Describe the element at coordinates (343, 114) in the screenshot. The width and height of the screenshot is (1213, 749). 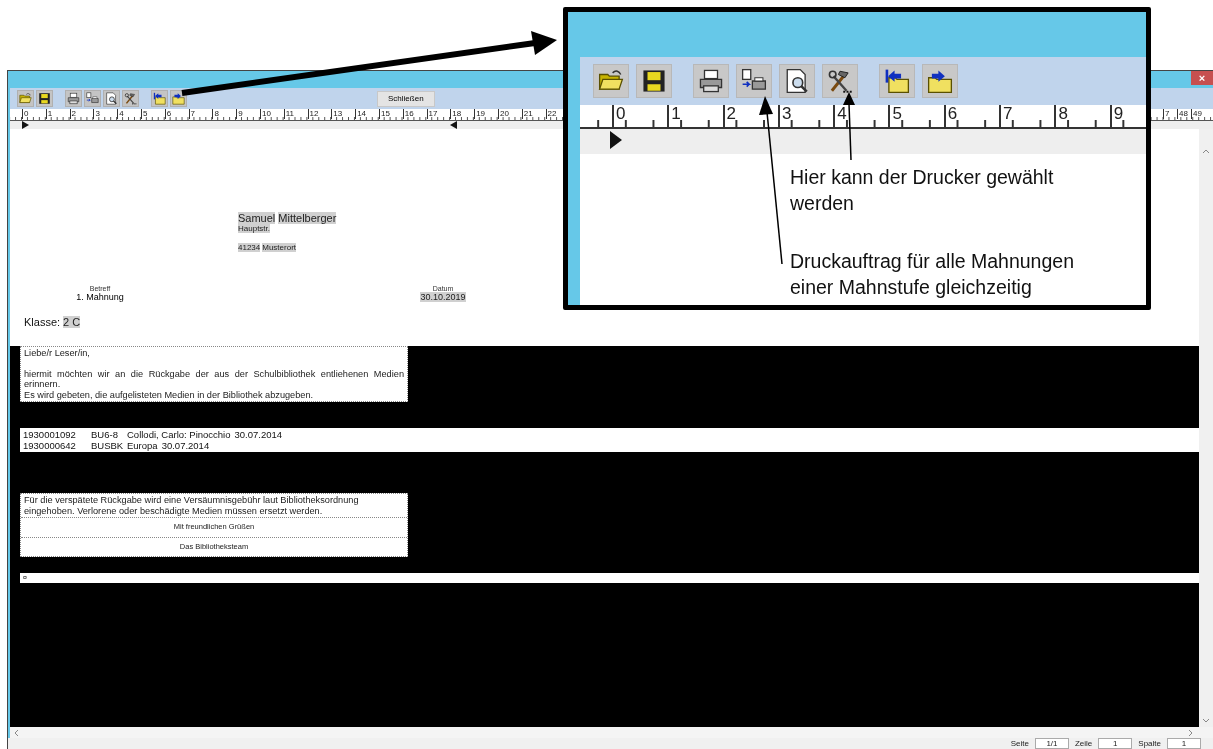
I see `ruler-number: 13` at that location.